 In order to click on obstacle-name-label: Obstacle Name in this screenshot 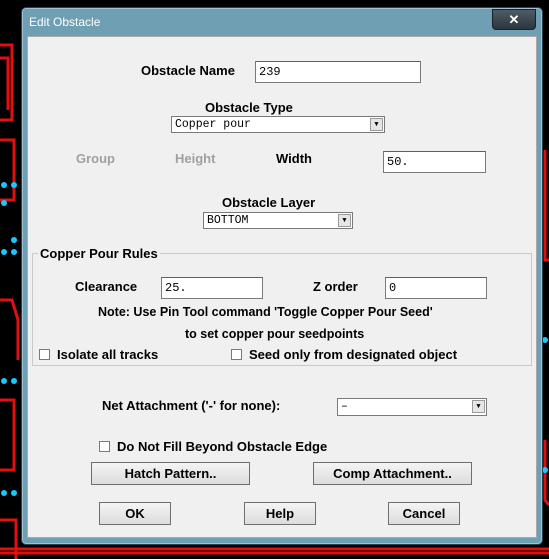, I will do `click(188, 70)`.